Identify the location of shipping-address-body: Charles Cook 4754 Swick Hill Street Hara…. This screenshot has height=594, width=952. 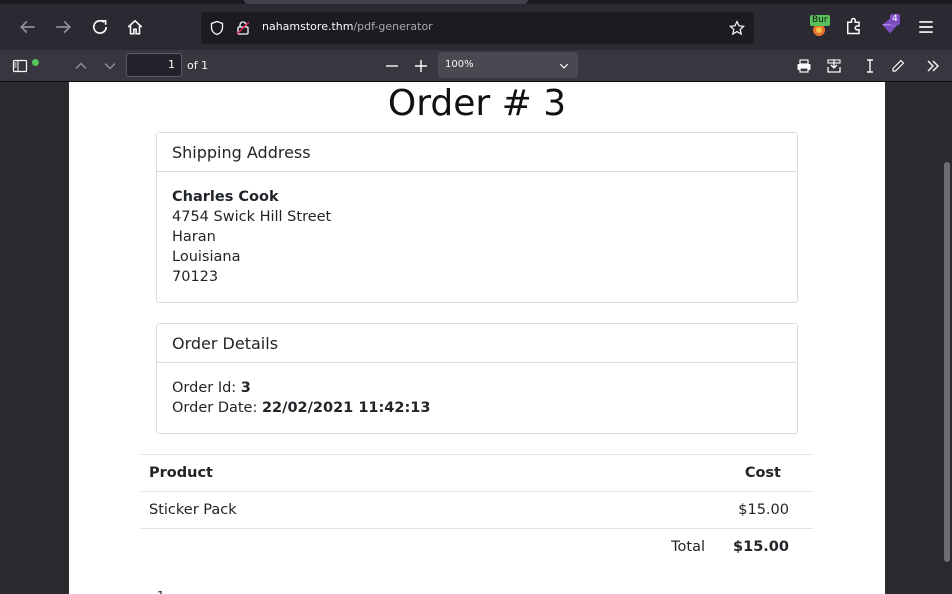
(477, 229).